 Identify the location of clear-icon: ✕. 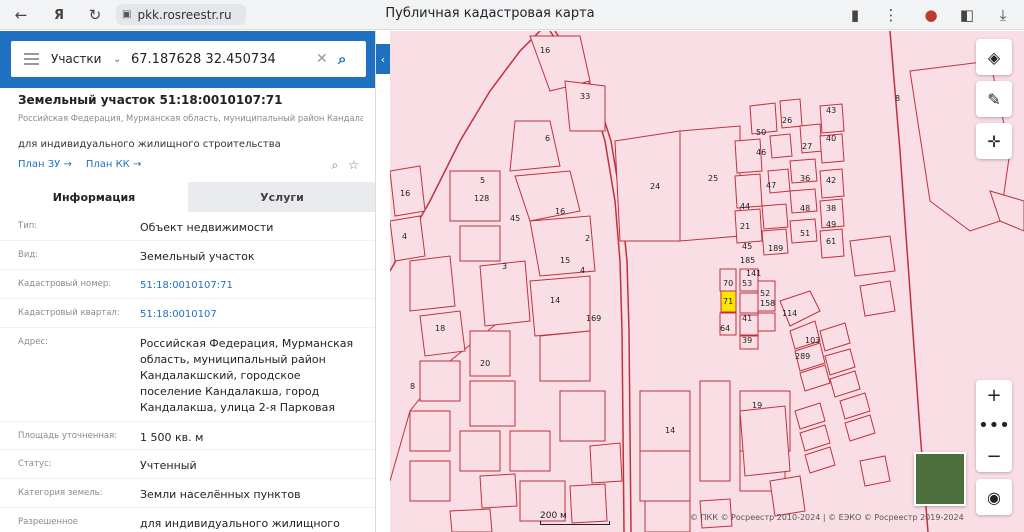
(327, 59).